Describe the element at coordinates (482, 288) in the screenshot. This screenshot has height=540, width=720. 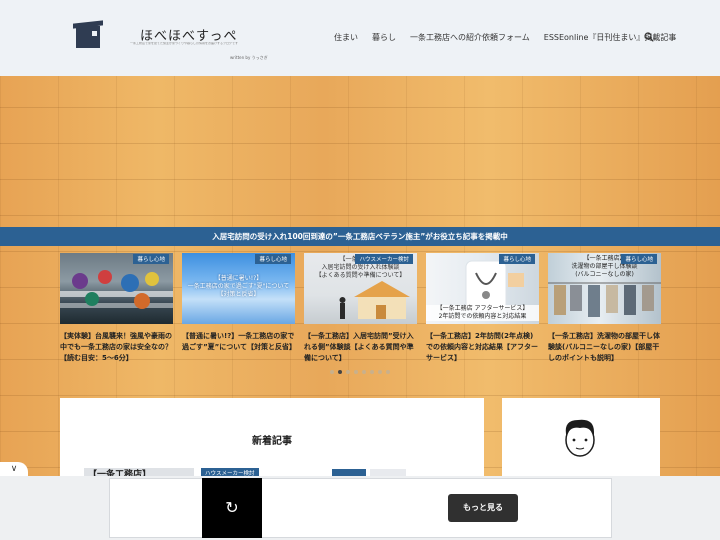
I see `card-thumbnail: 【一条工務店 アフターサービス】 2年訪問での依頼内容と対応結果 暮らし心地` at that location.